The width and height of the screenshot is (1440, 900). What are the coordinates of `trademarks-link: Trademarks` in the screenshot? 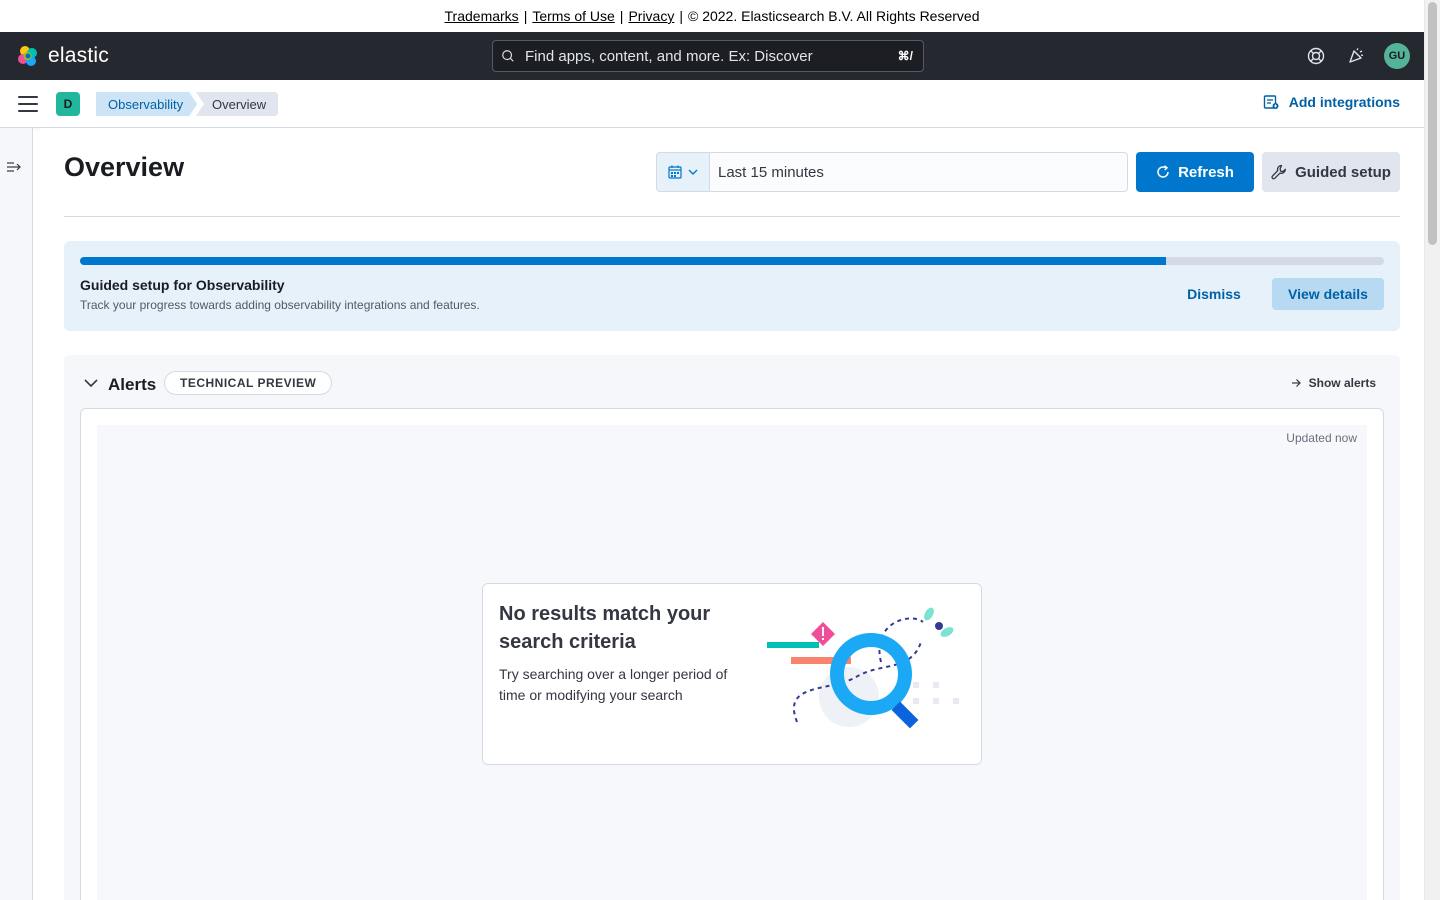 It's located at (482, 16).